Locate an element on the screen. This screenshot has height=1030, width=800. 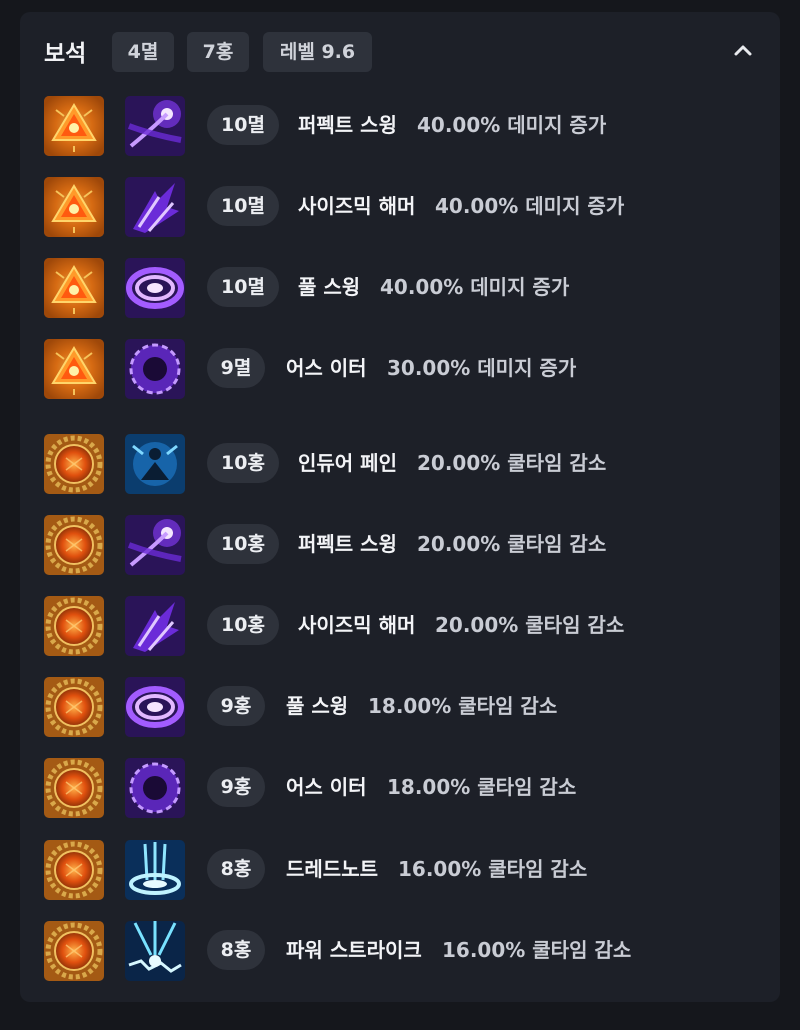
power-strike-icon is located at coordinates (155, 951).